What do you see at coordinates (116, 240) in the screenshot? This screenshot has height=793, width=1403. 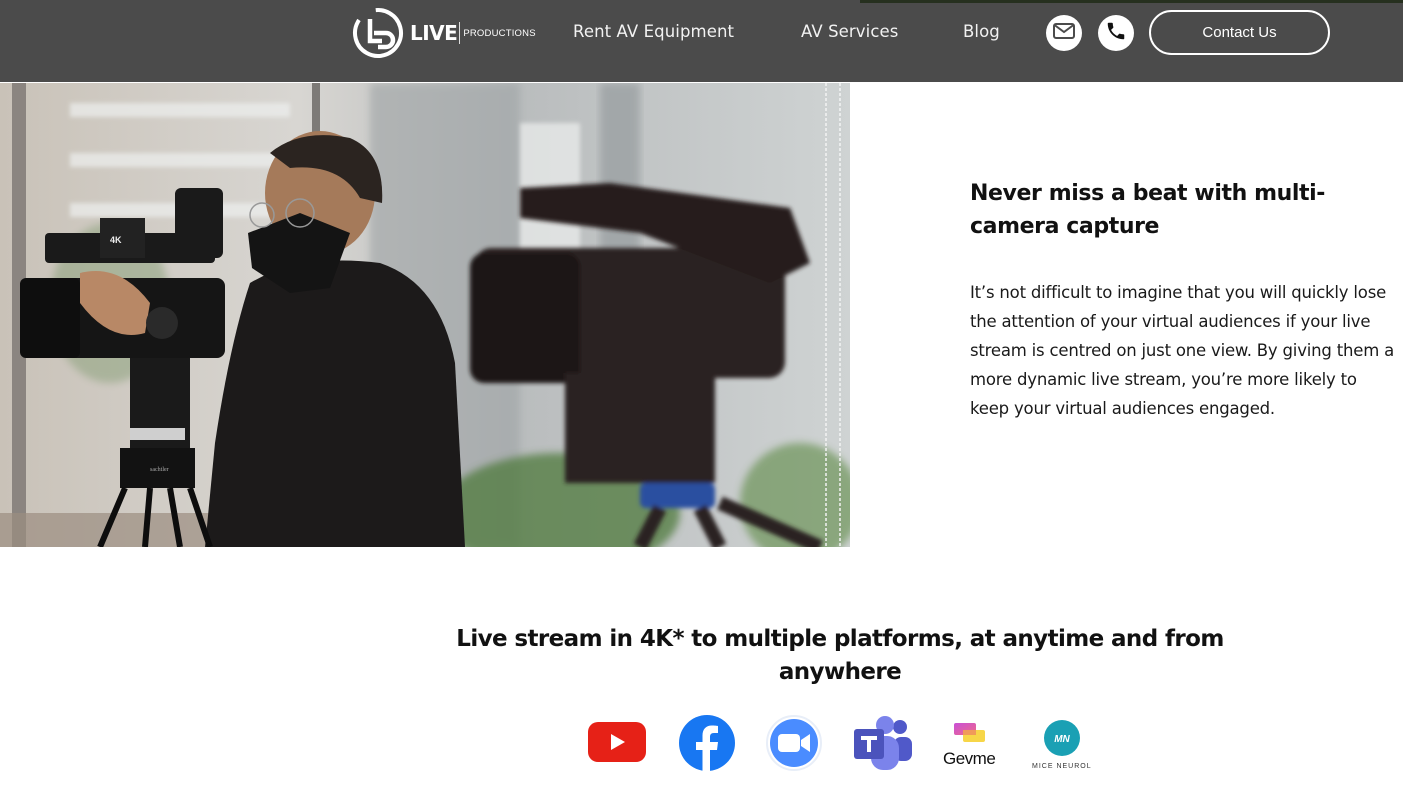 I see `svg-text: 4K` at bounding box center [116, 240].